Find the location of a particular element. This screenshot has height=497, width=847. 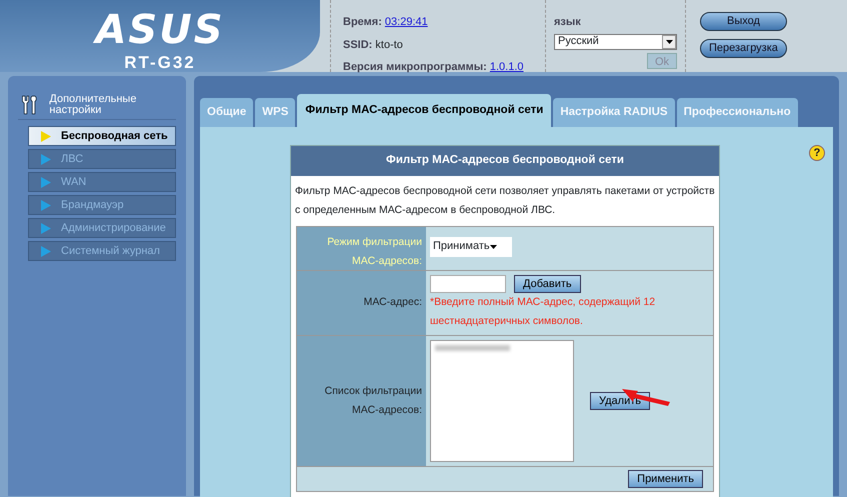

panel-title: Фильтр МАС-адресов беспроводной сети is located at coordinates (505, 161).